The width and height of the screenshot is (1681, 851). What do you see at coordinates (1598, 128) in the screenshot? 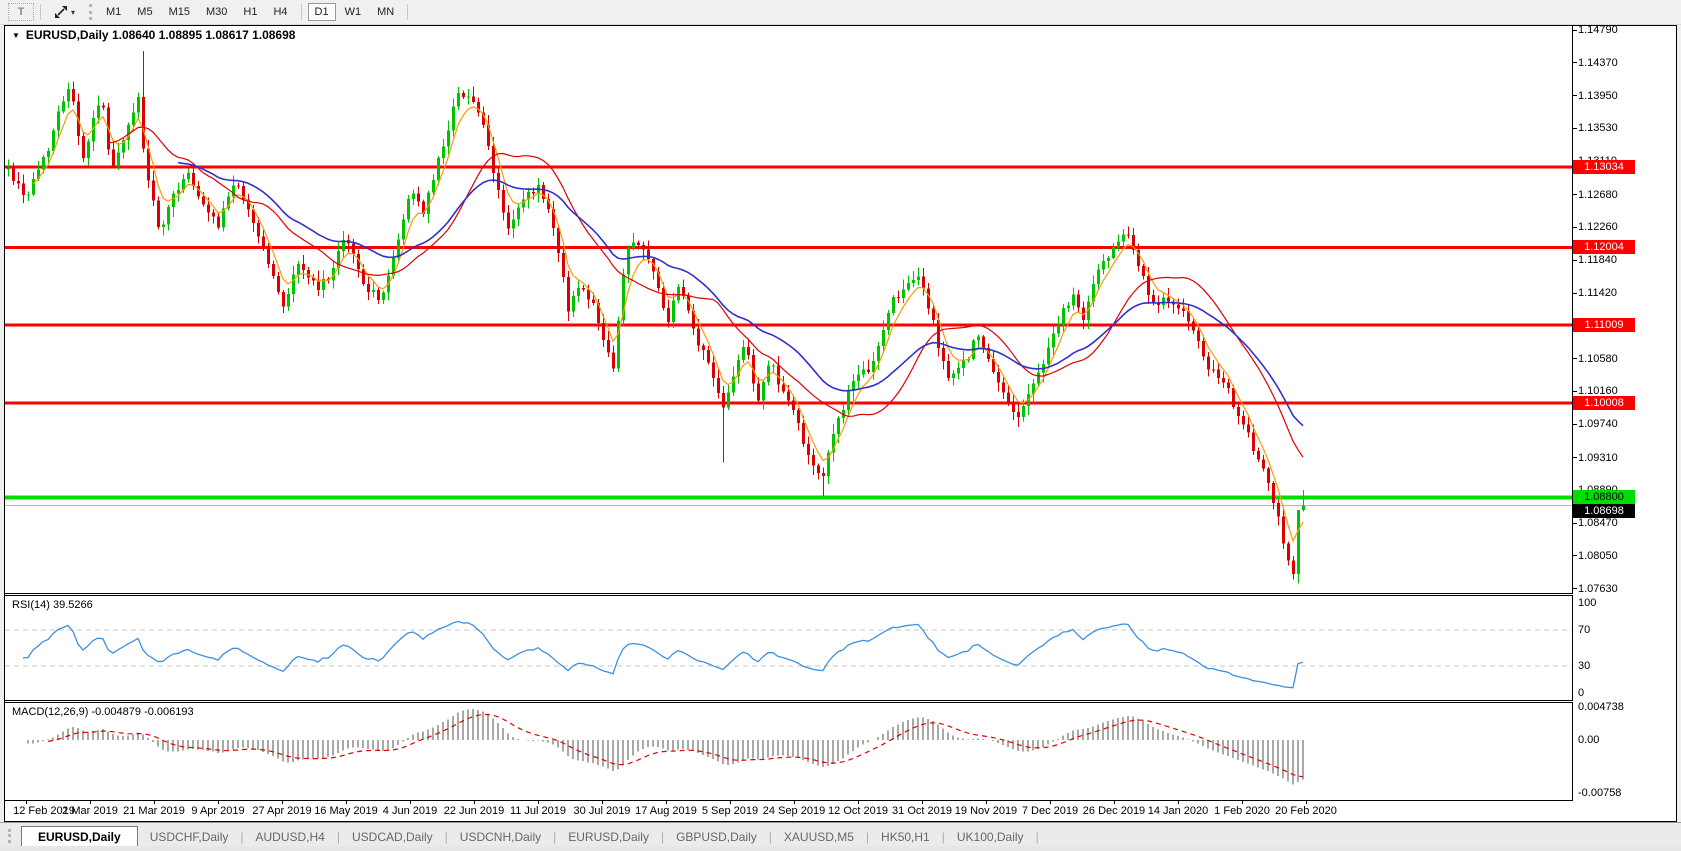
I see `price-tick-label: 1.13530` at bounding box center [1598, 128].